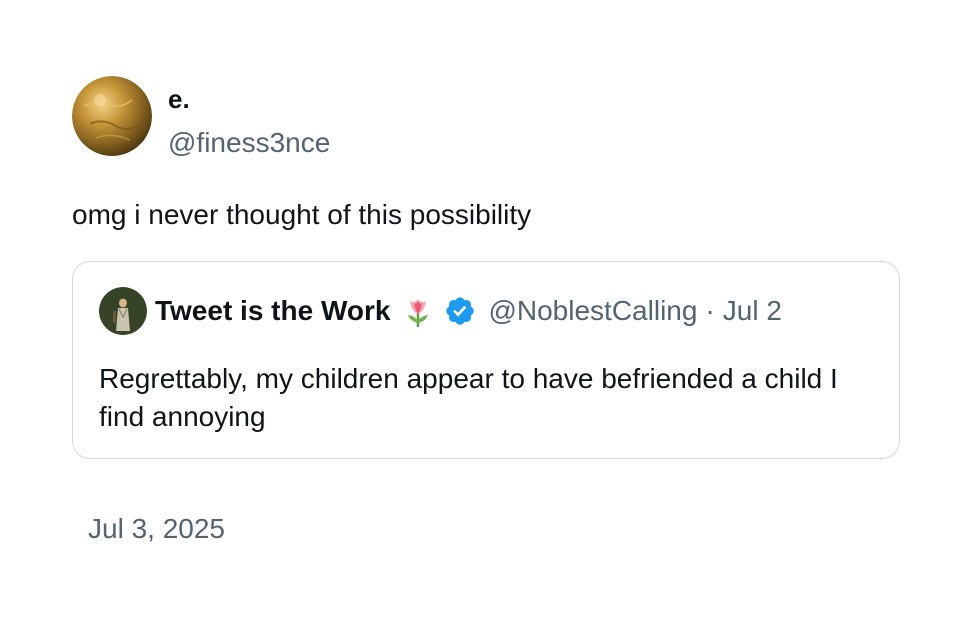  I want to click on quoted-author-avatar, so click(123, 311).